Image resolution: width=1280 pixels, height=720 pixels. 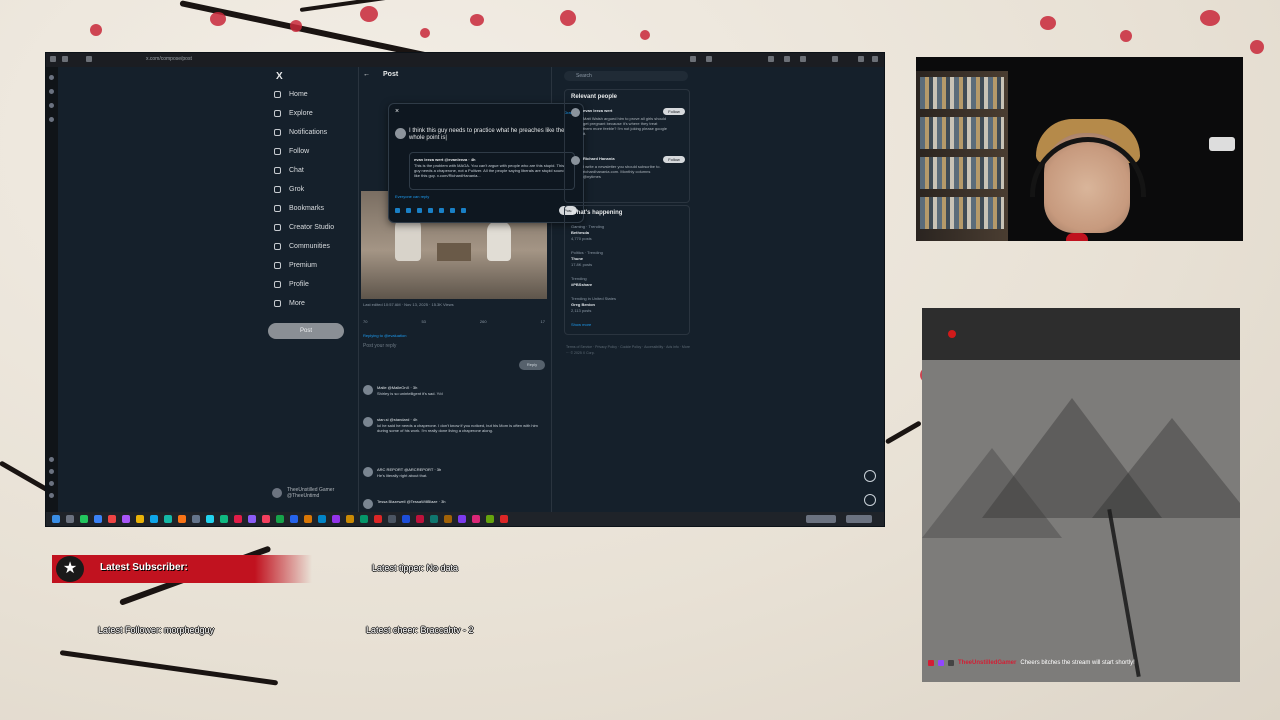 I want to click on puzzle-icon, so click(x=771, y=59).